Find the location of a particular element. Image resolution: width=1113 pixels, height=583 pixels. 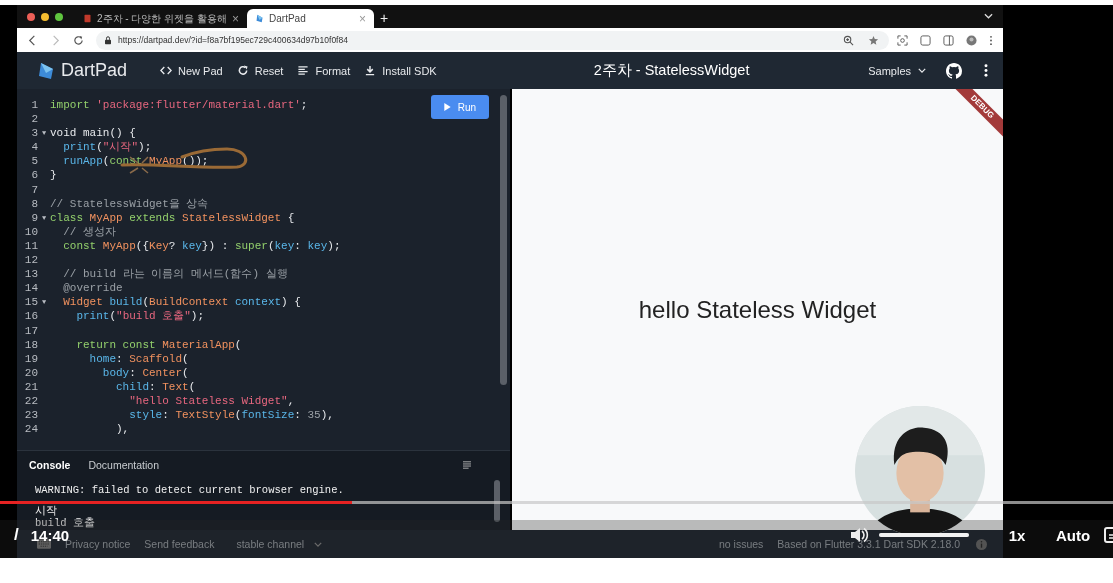

line-number: 16 is located at coordinates (30, 316).